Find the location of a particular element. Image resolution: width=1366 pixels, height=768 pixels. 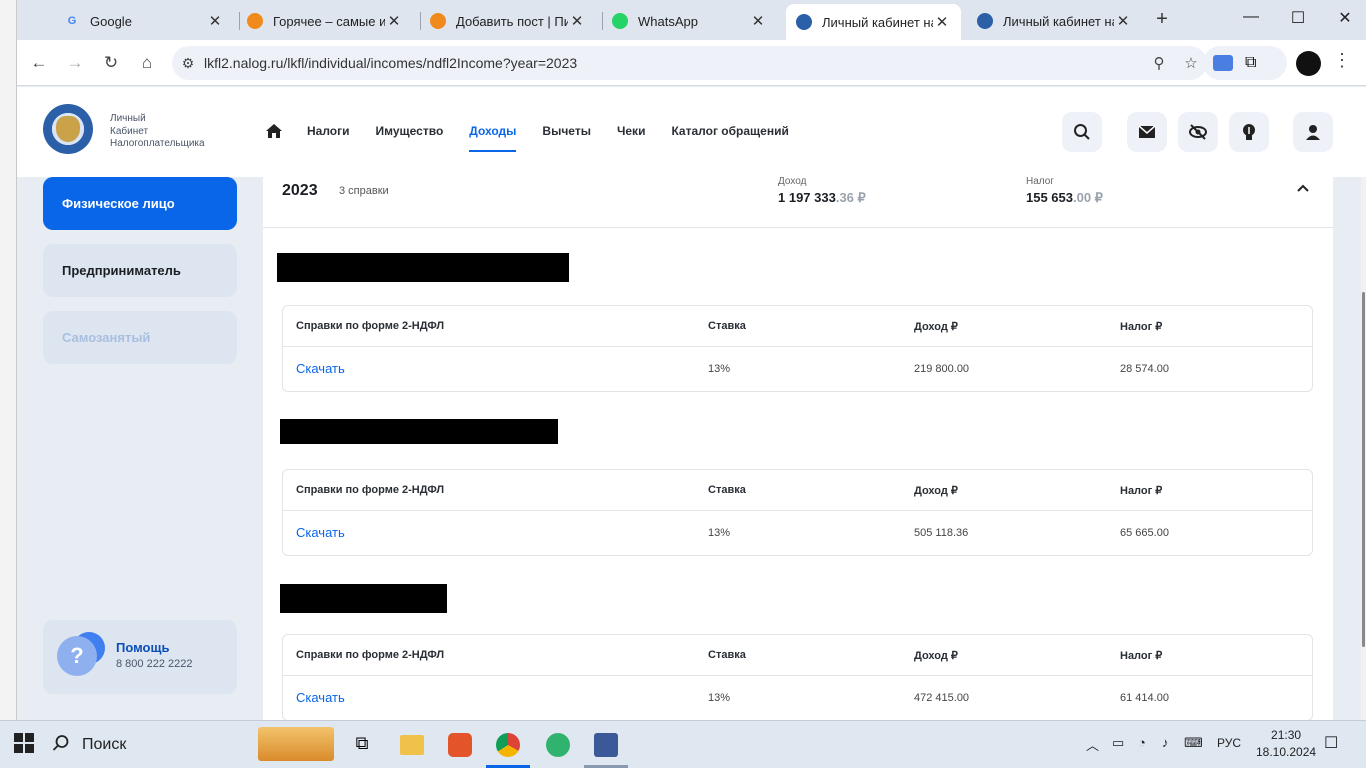

edge-browser-icon is located at coordinates (558, 745).